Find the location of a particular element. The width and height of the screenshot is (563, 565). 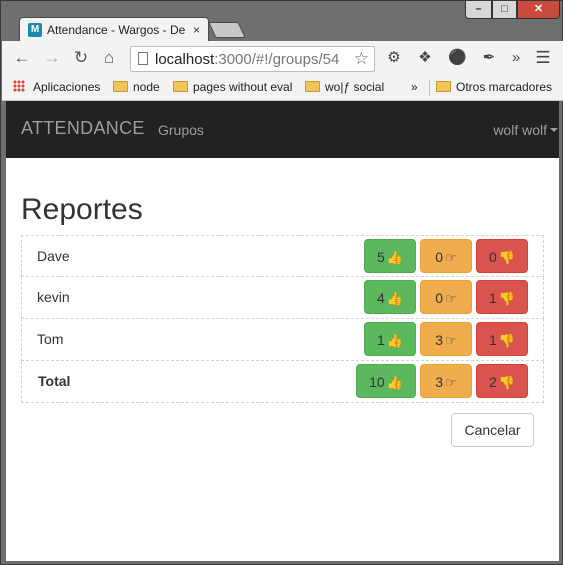

bookmark-label: pages without eval is located at coordinates (243, 87).